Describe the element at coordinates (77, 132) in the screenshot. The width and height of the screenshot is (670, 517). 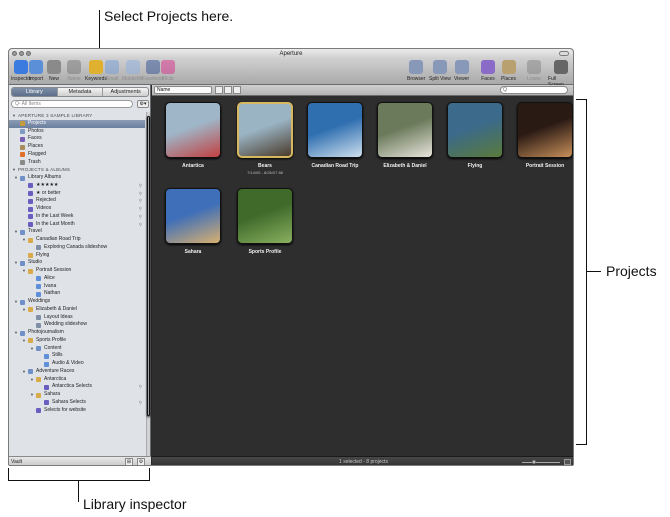
I see `tree-item-photos: Photos` at that location.